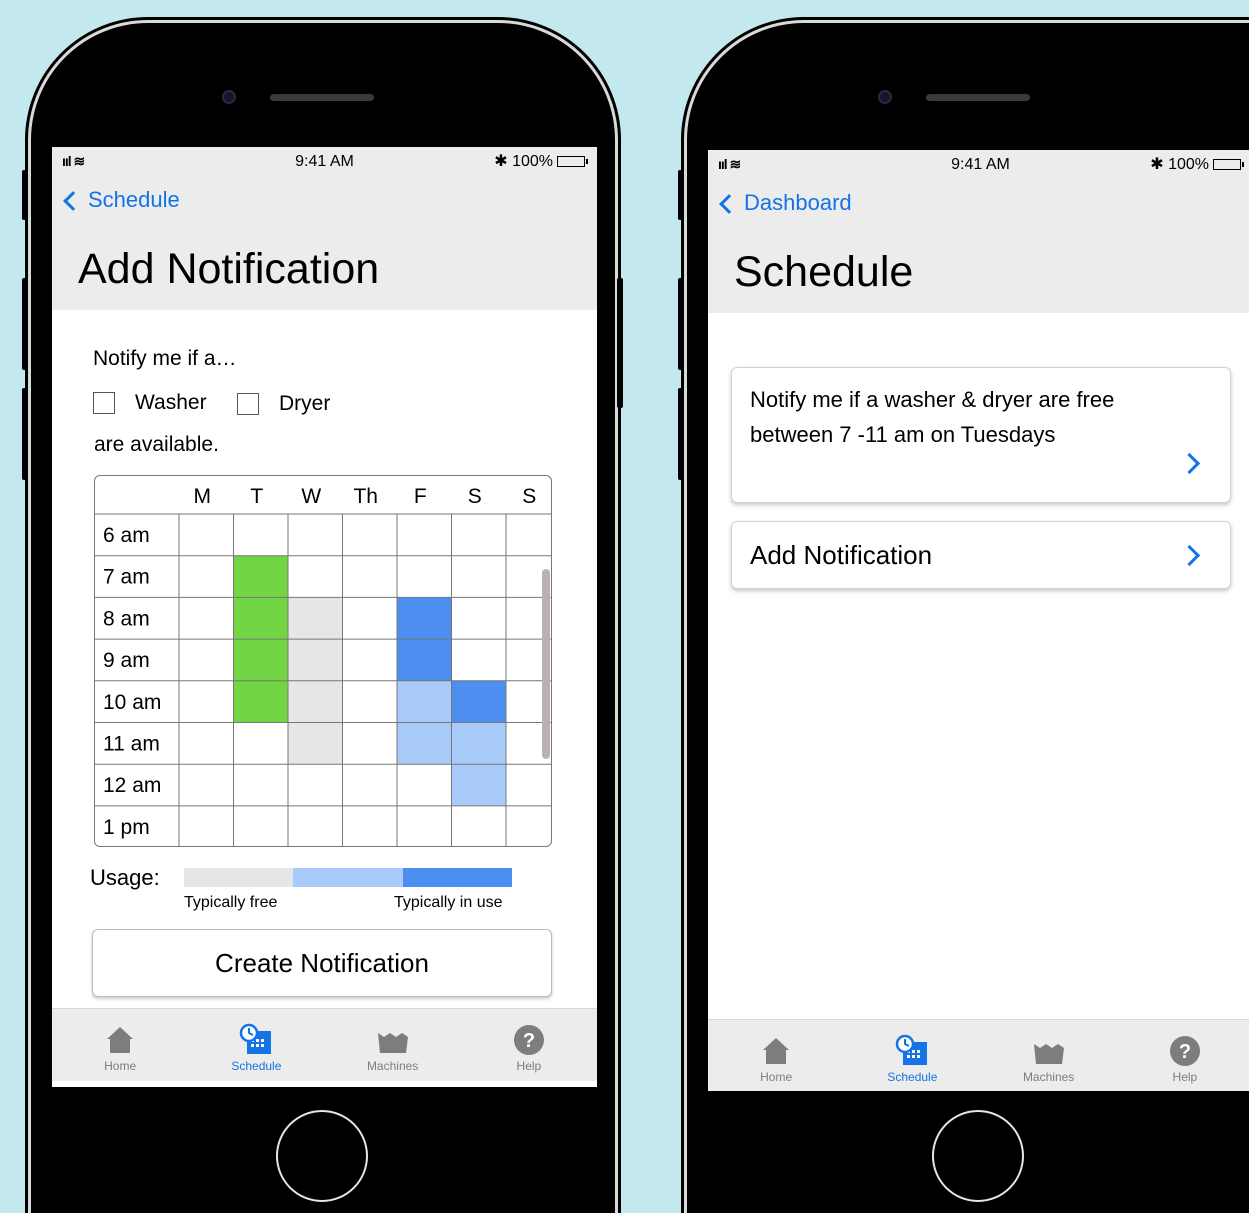 The height and width of the screenshot is (1213, 1249). Describe the element at coordinates (981, 555) in the screenshot. I see `add-notification-card: Add Notification` at that location.